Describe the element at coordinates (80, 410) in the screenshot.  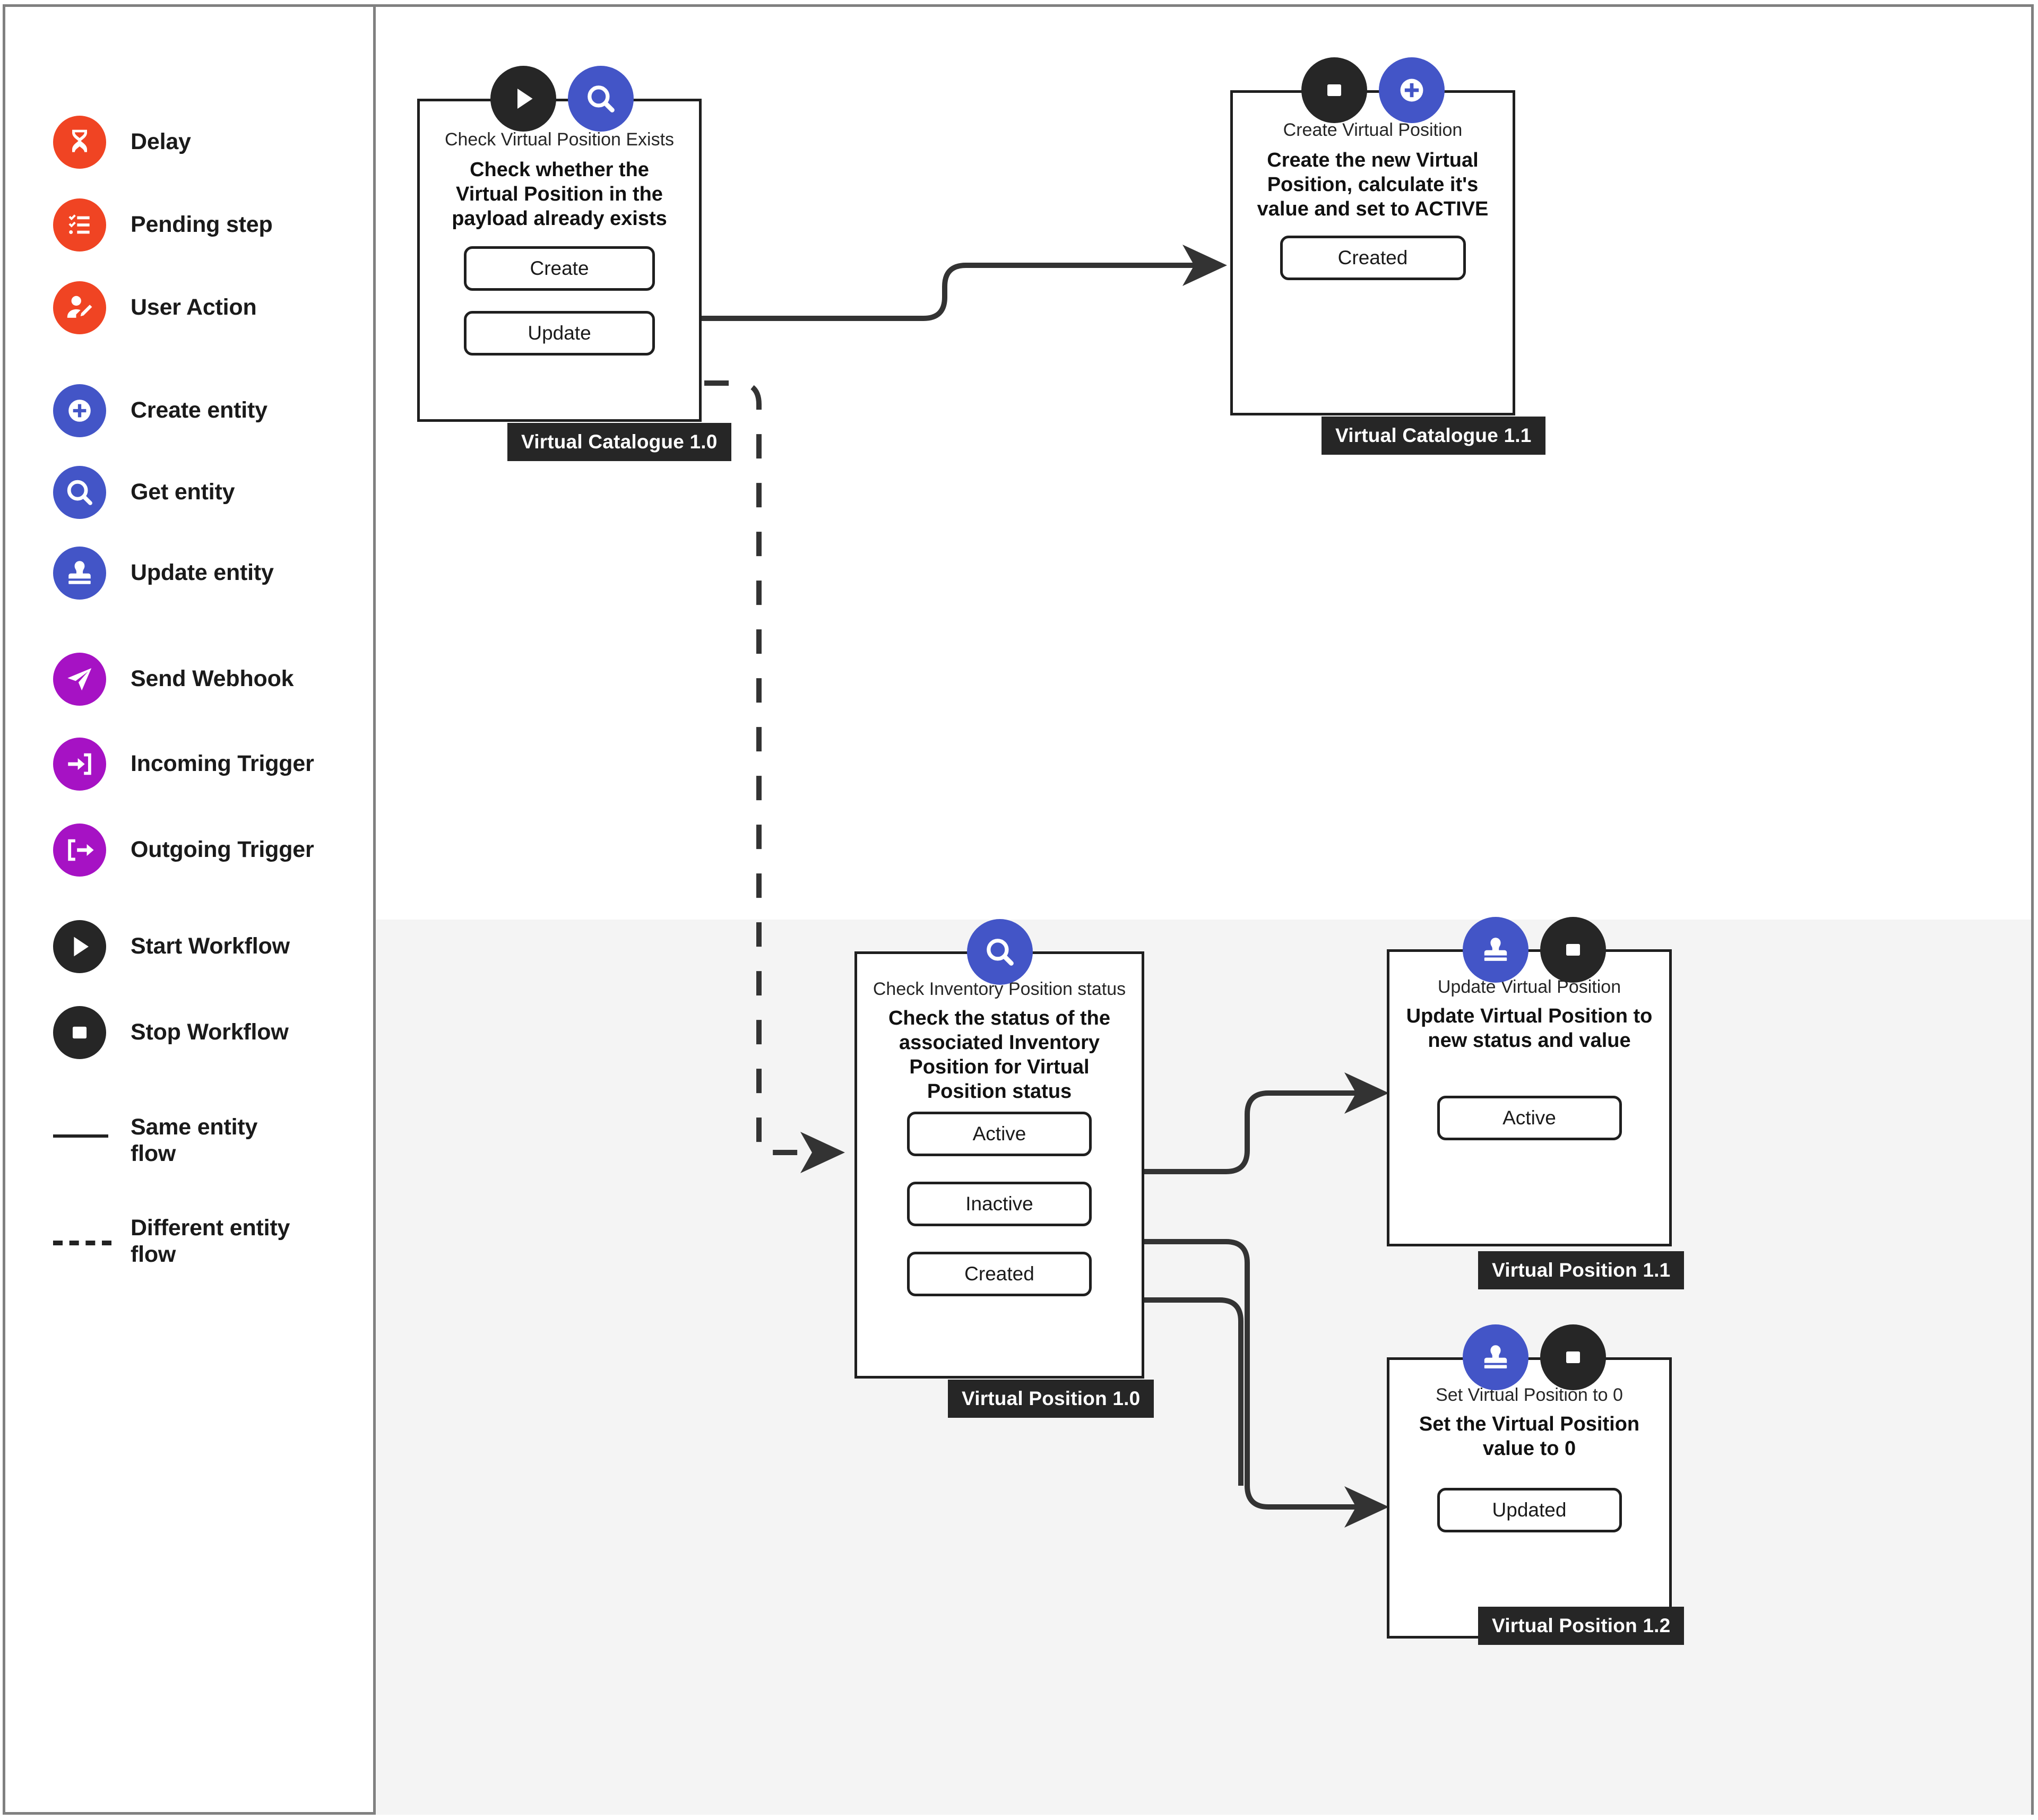
I see `plus-circle-icon` at that location.